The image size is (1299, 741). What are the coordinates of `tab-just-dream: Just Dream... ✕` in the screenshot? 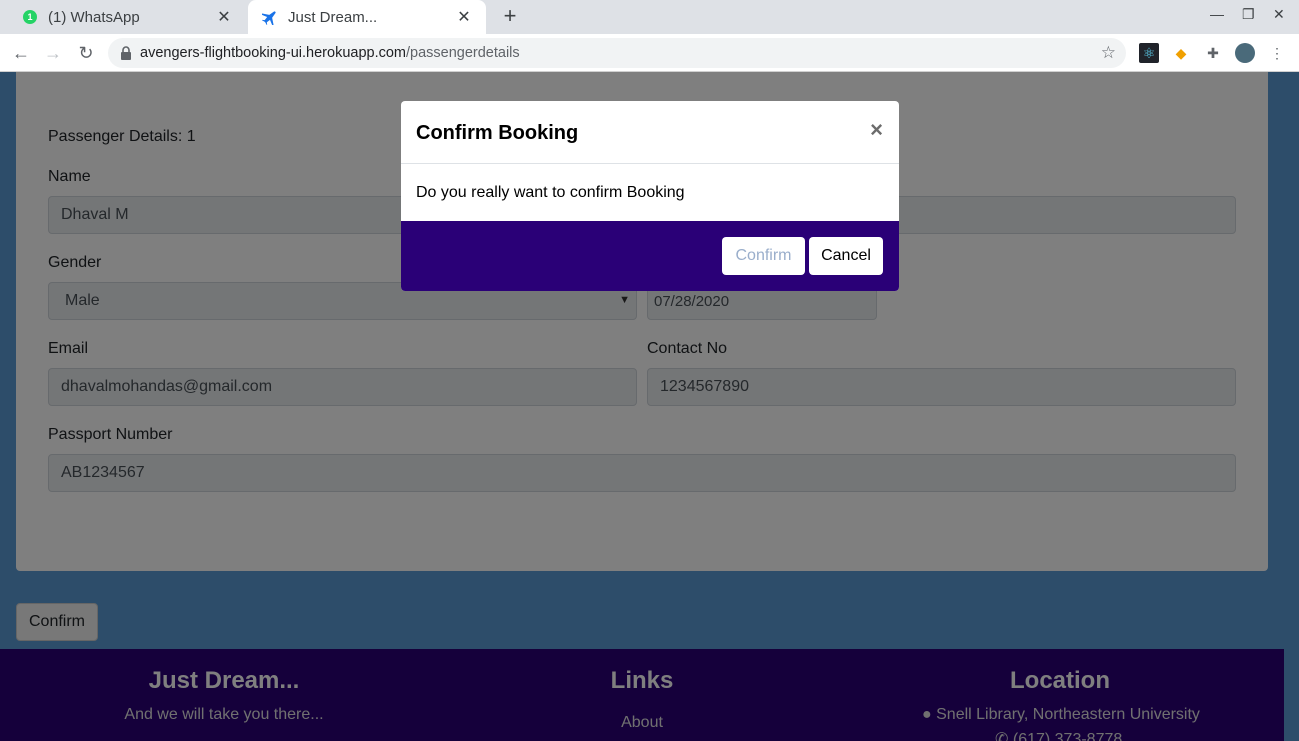 It's located at (367, 17).